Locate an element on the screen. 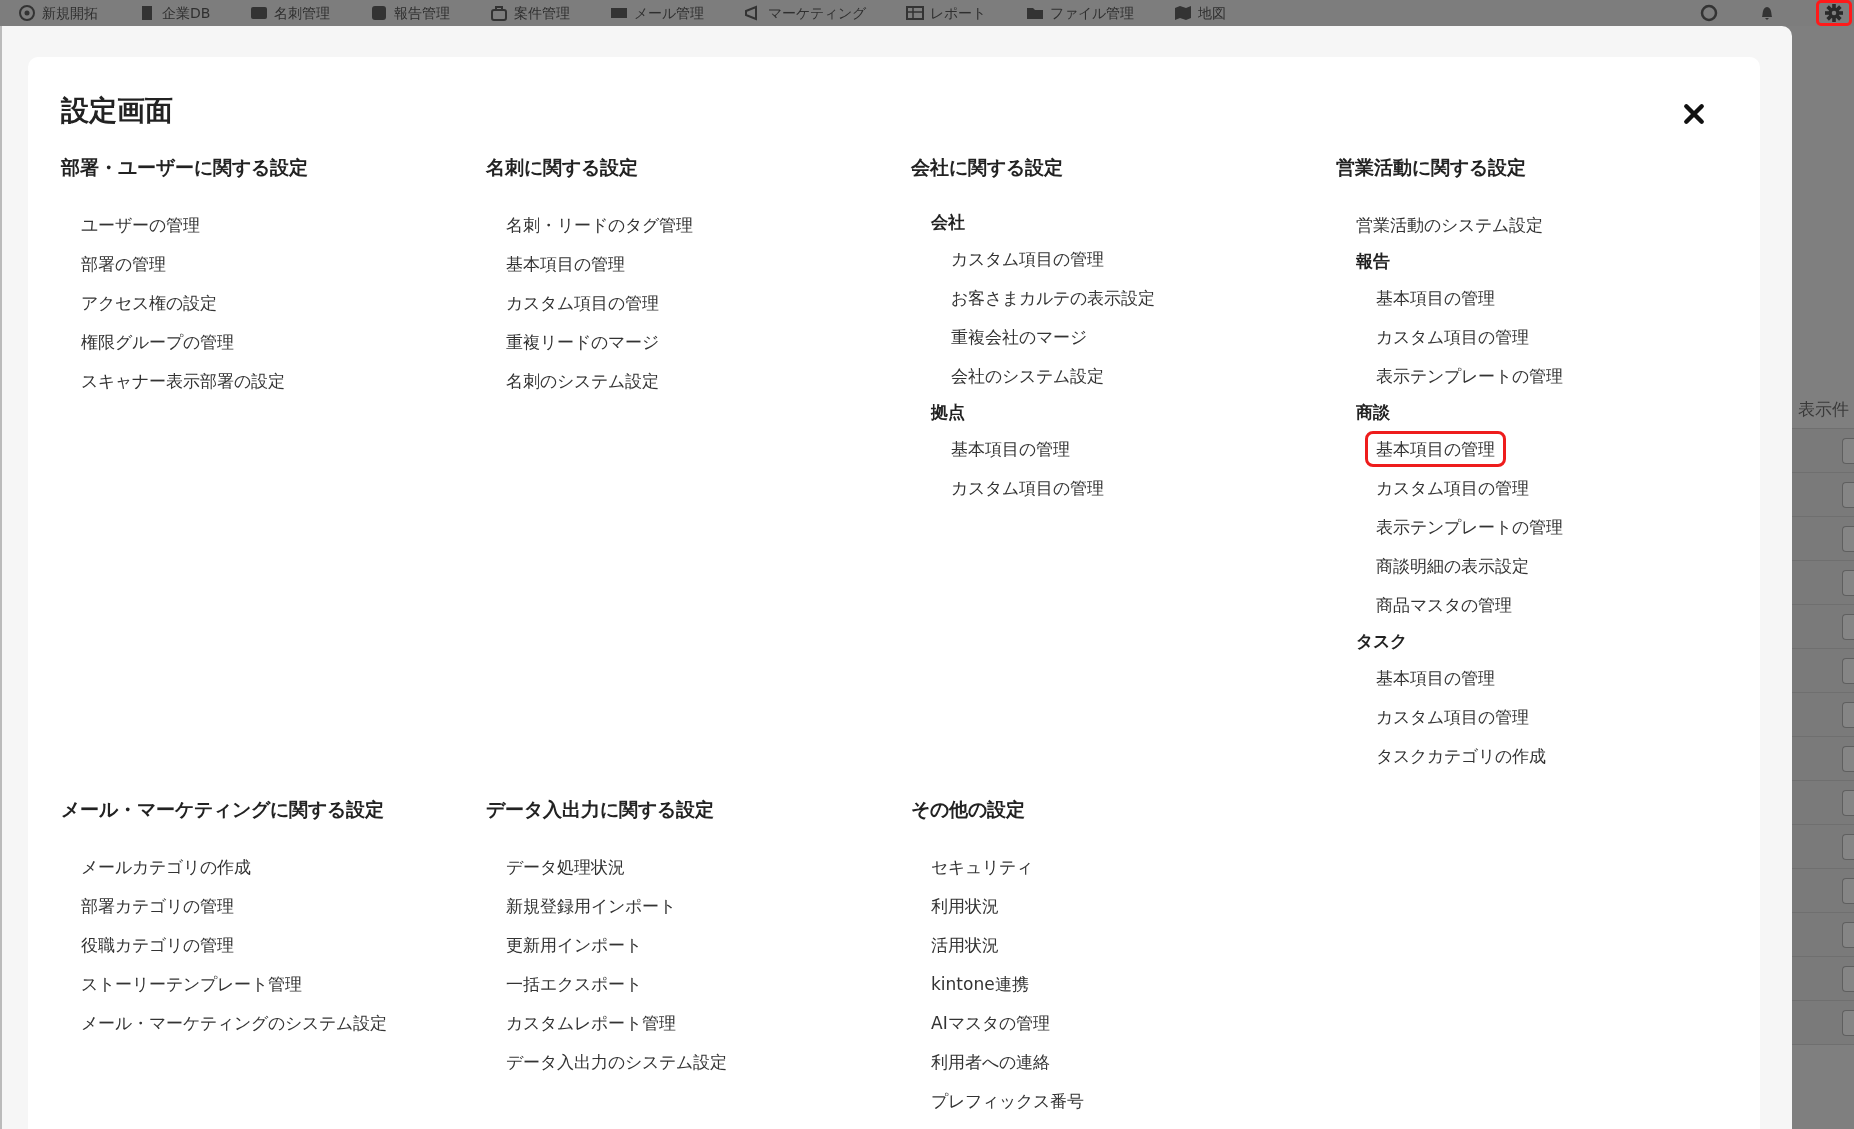  settings-link: 活用状況 is located at coordinates (965, 944).